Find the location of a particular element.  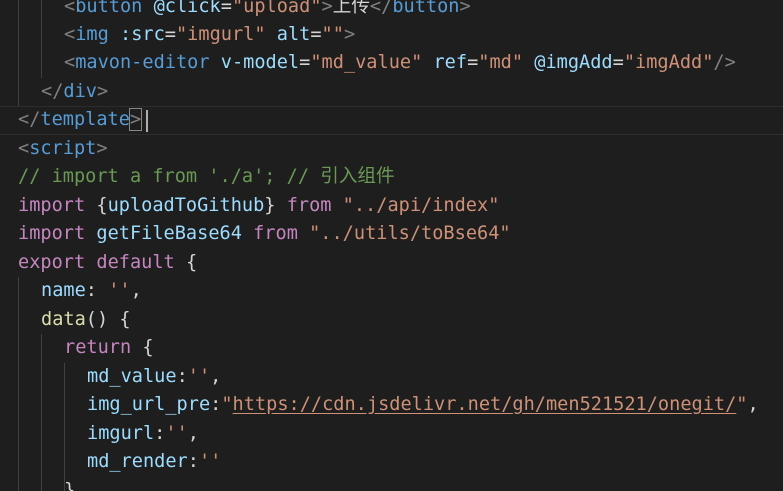

code-line: data() { is located at coordinates (412, 320).